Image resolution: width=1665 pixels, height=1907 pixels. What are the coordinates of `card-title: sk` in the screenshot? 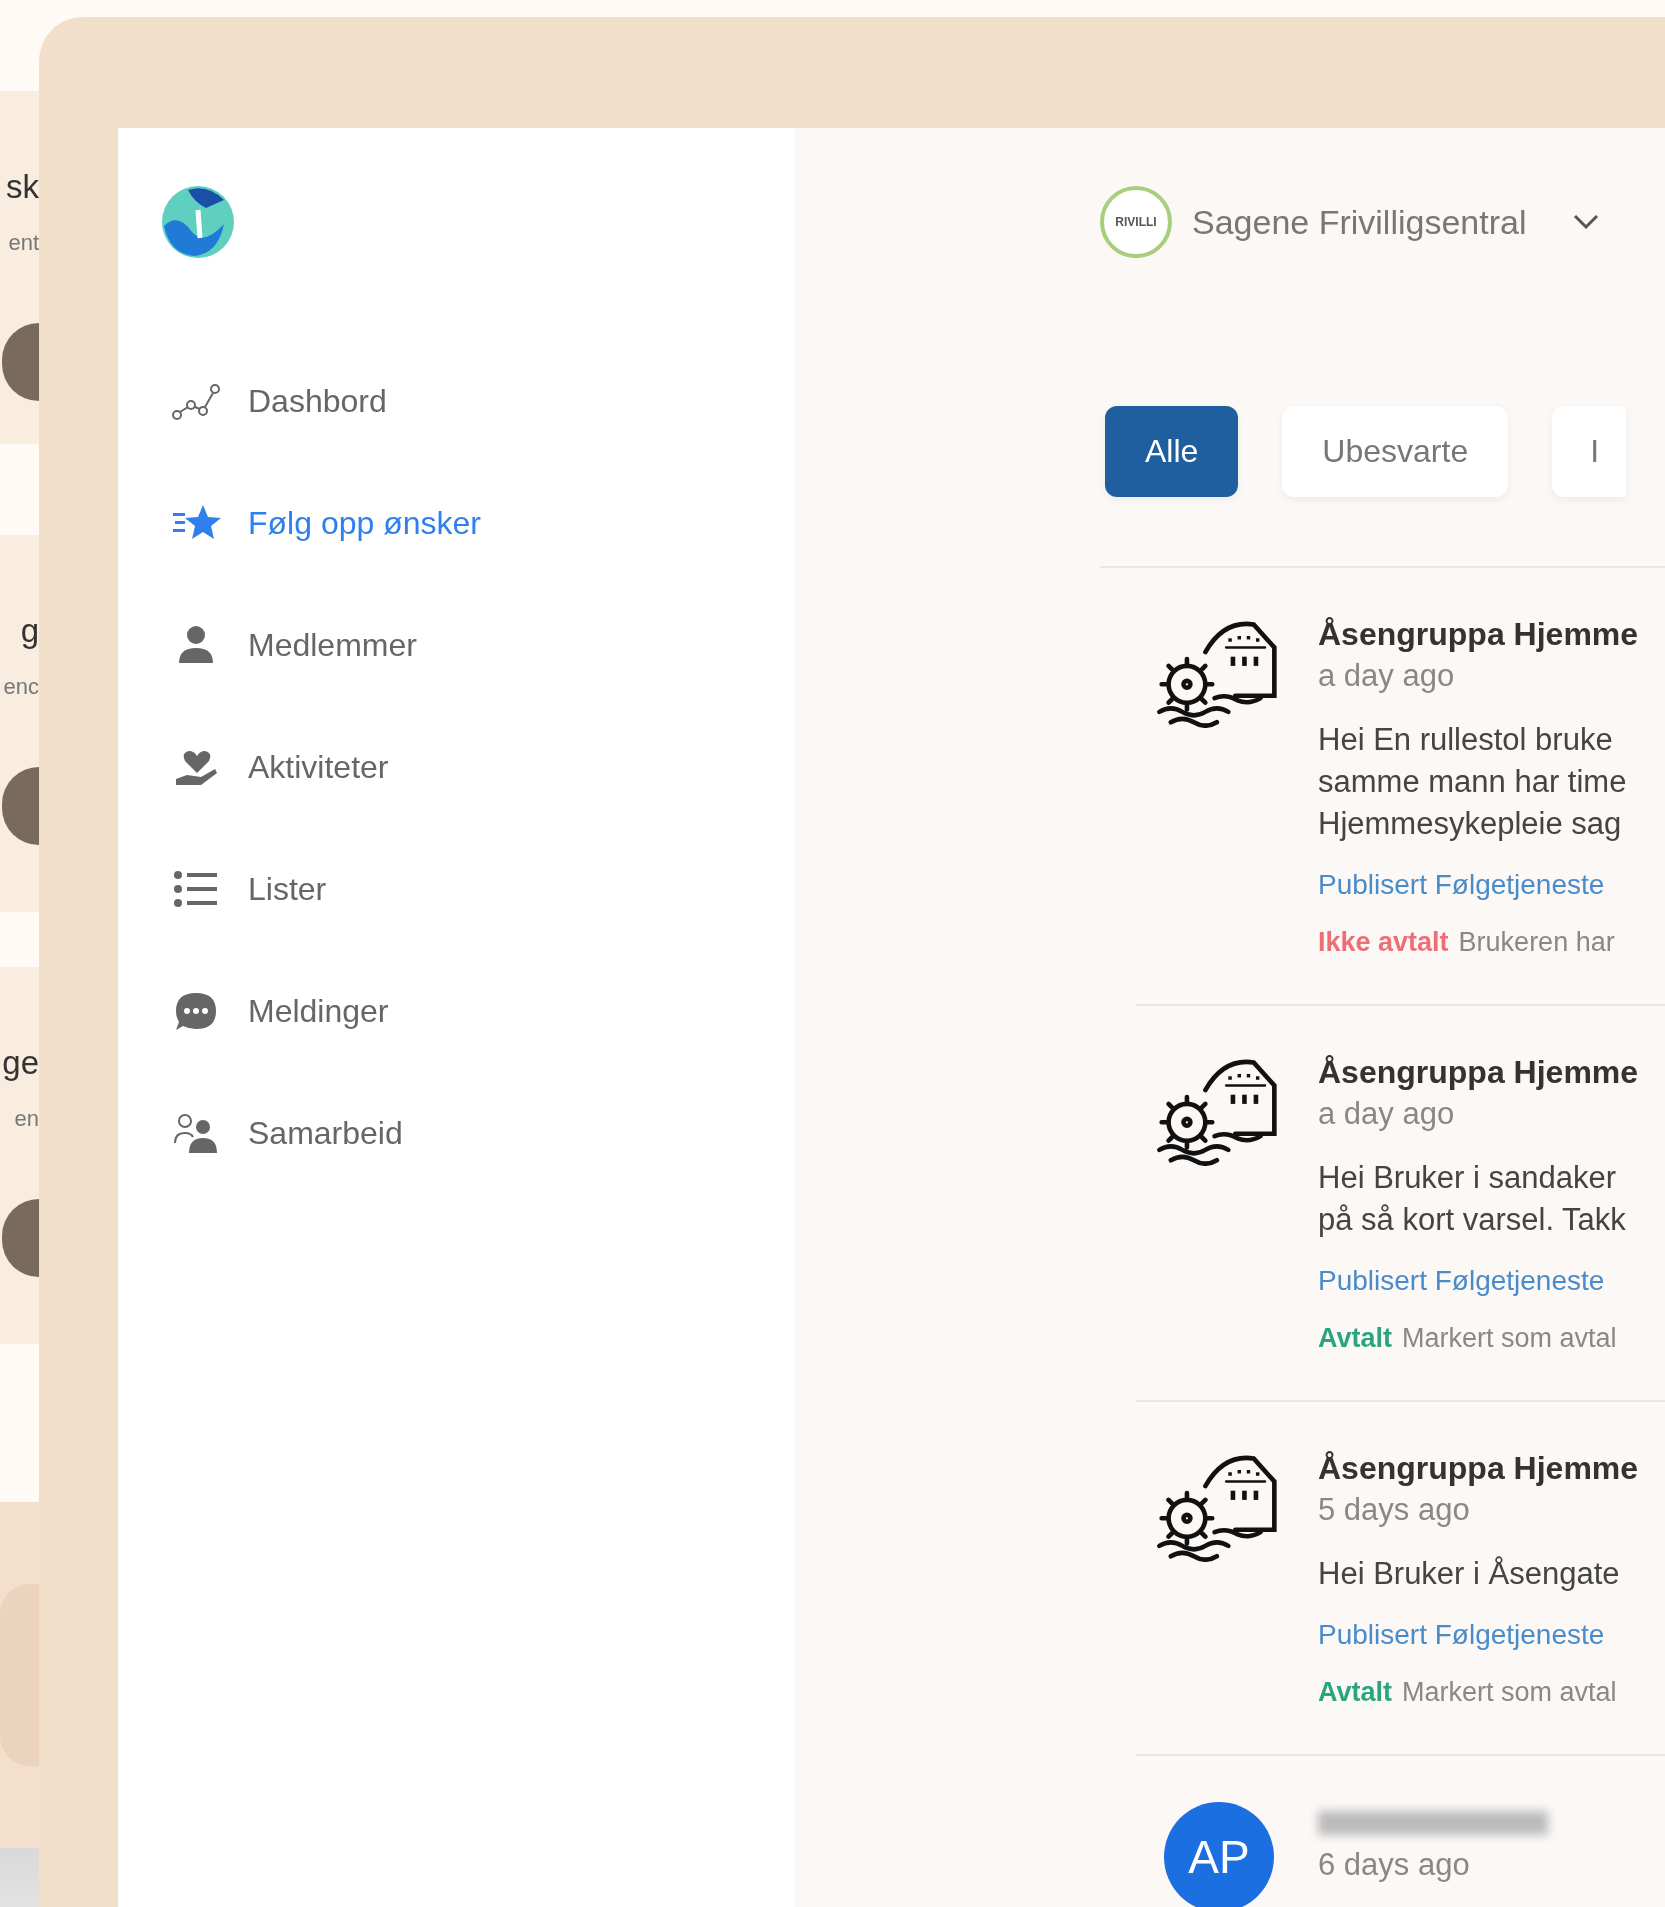 It's located at (22, 187).